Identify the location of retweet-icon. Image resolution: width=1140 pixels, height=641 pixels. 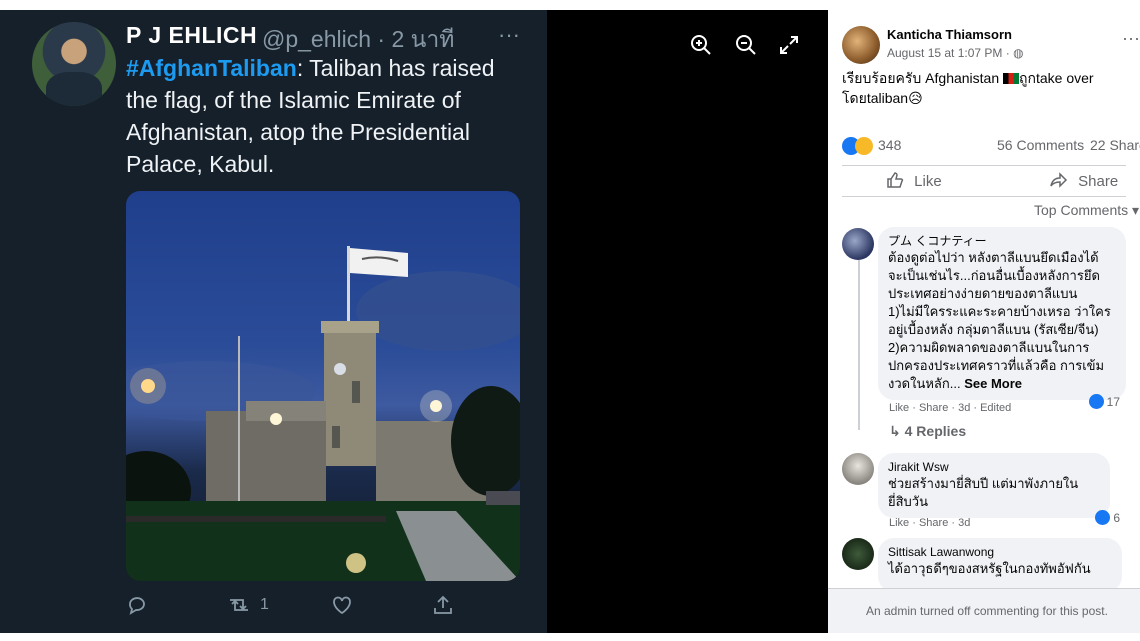
(239, 608).